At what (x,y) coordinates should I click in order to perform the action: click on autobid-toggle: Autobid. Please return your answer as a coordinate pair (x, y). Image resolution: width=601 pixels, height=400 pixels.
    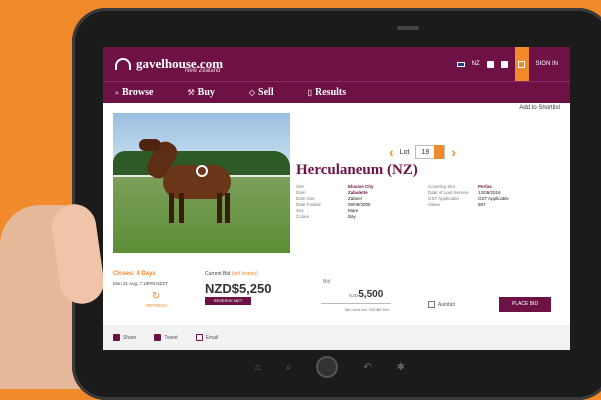
    Looking at the image, I should click on (441, 304).